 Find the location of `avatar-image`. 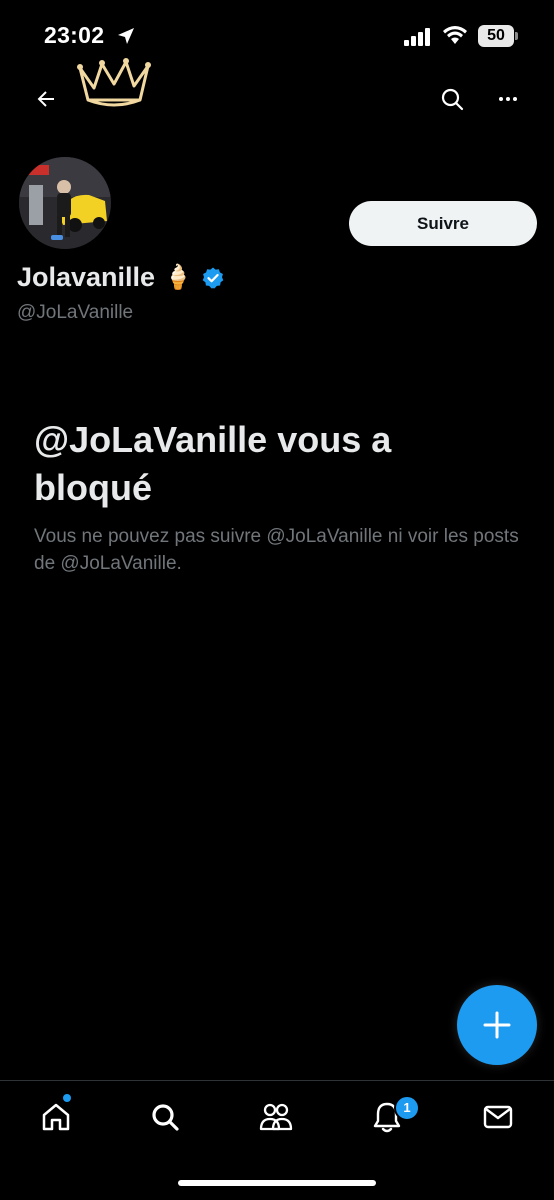

avatar-image is located at coordinates (65, 203).